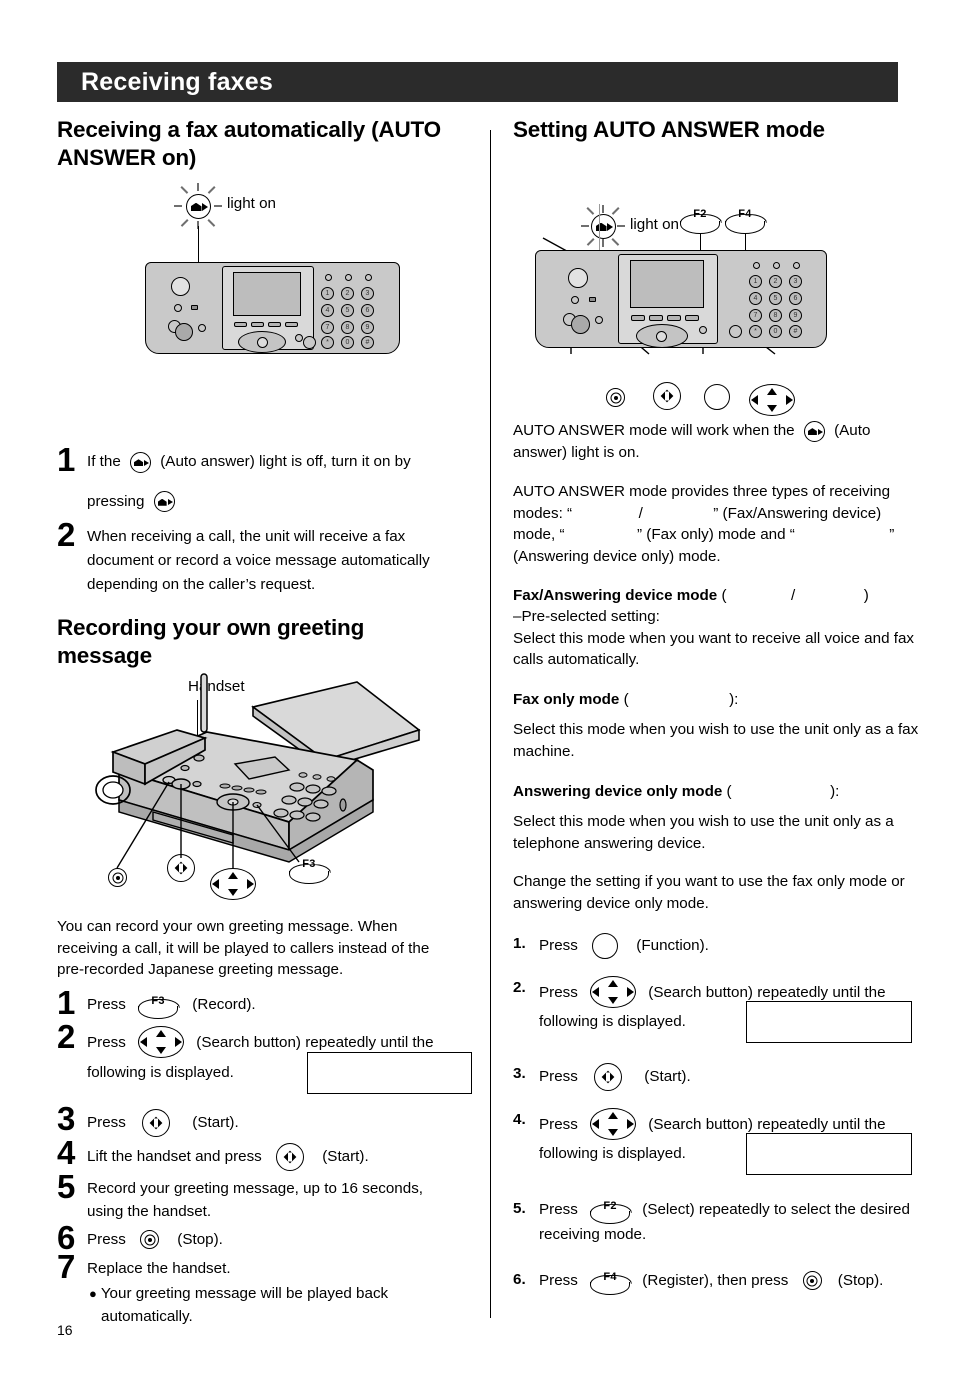 This screenshot has height=1376, width=954. I want to click on paren-close: ):, so click(835, 791).